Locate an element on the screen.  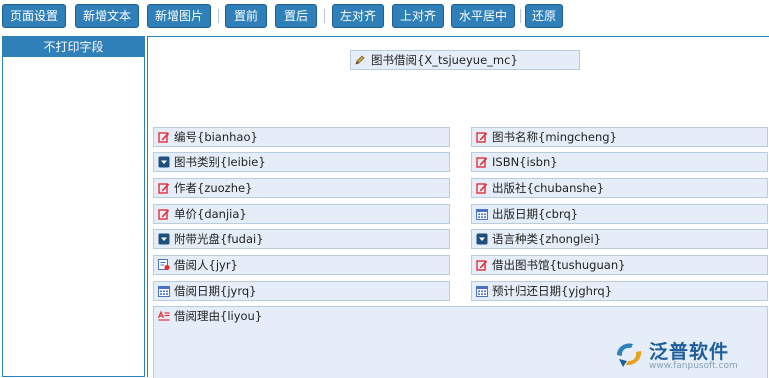
field-label: 单价{danjia} is located at coordinates (210, 214).